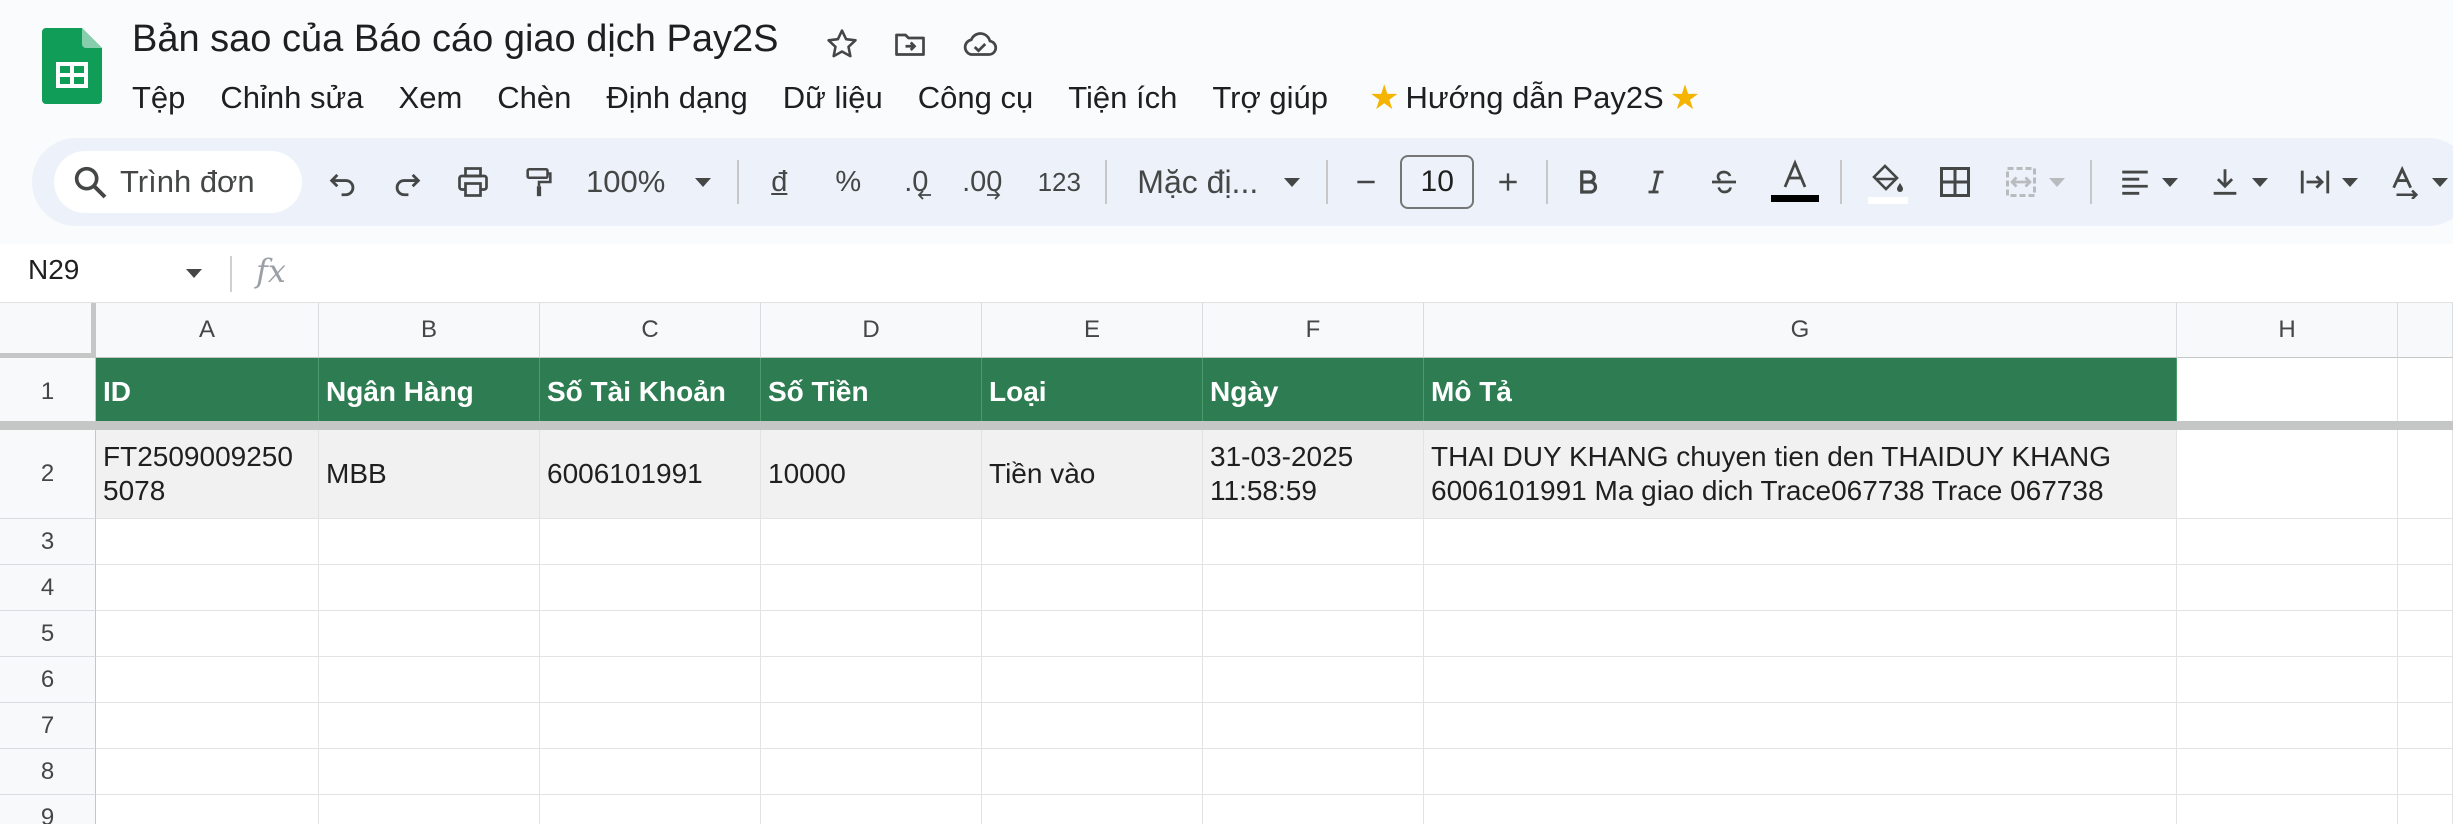  Describe the element at coordinates (207, 680) in the screenshot. I see `cell-a6` at that location.